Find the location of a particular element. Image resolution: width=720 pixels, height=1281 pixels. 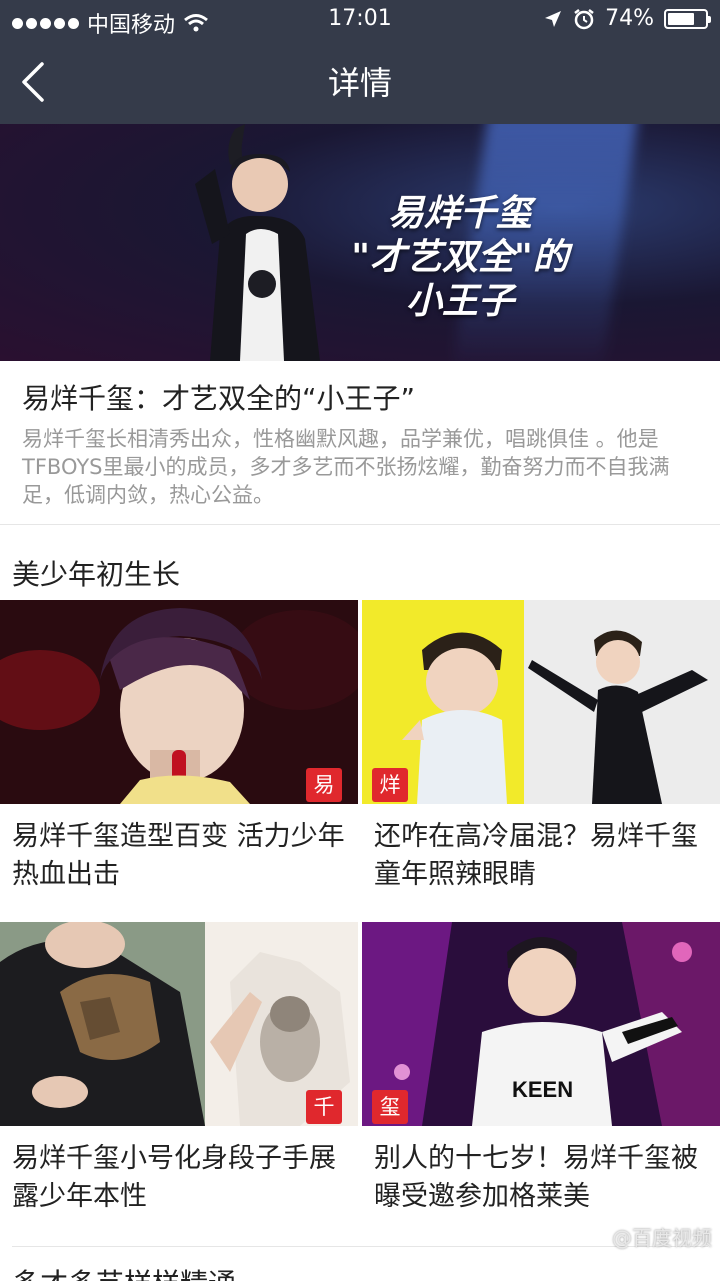

hero-line-1: 易烊千玺 is located at coordinates (459, 213).